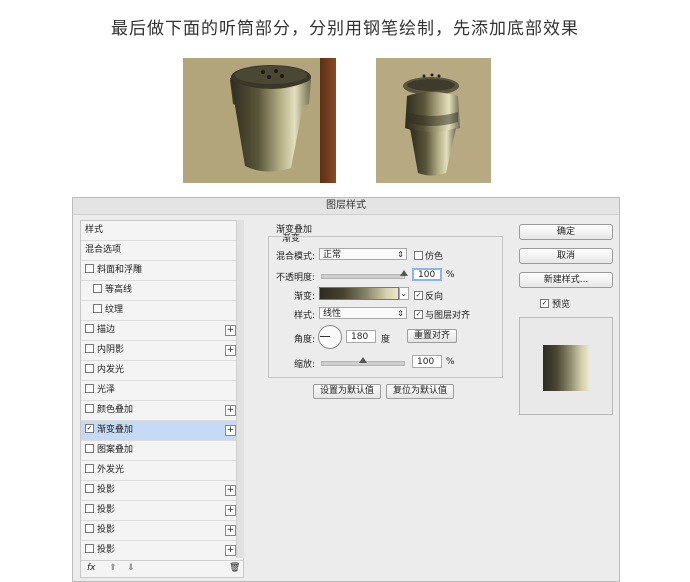 The height and width of the screenshot is (582, 690). What do you see at coordinates (359, 293) in the screenshot?
I see `gradient-swatch` at bounding box center [359, 293].